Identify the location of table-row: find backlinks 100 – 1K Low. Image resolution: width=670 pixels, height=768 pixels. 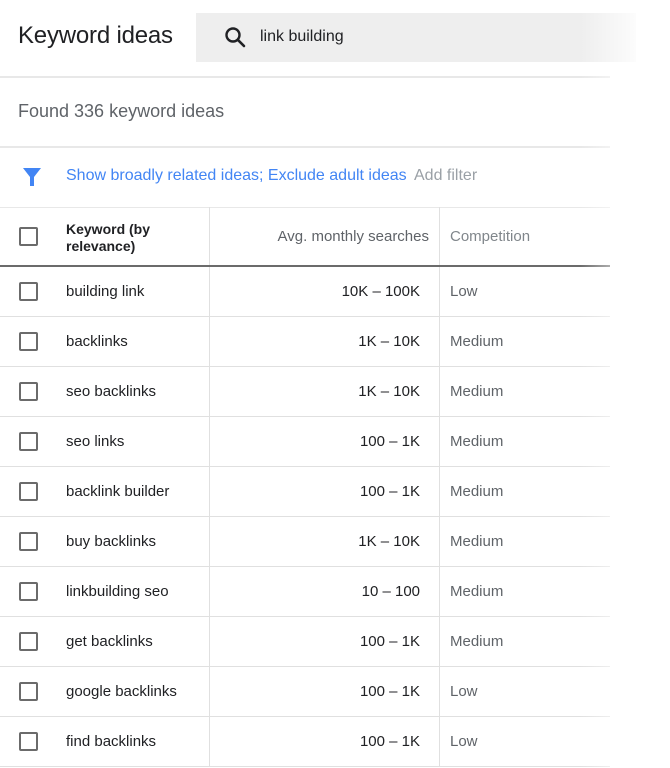
(305, 741).